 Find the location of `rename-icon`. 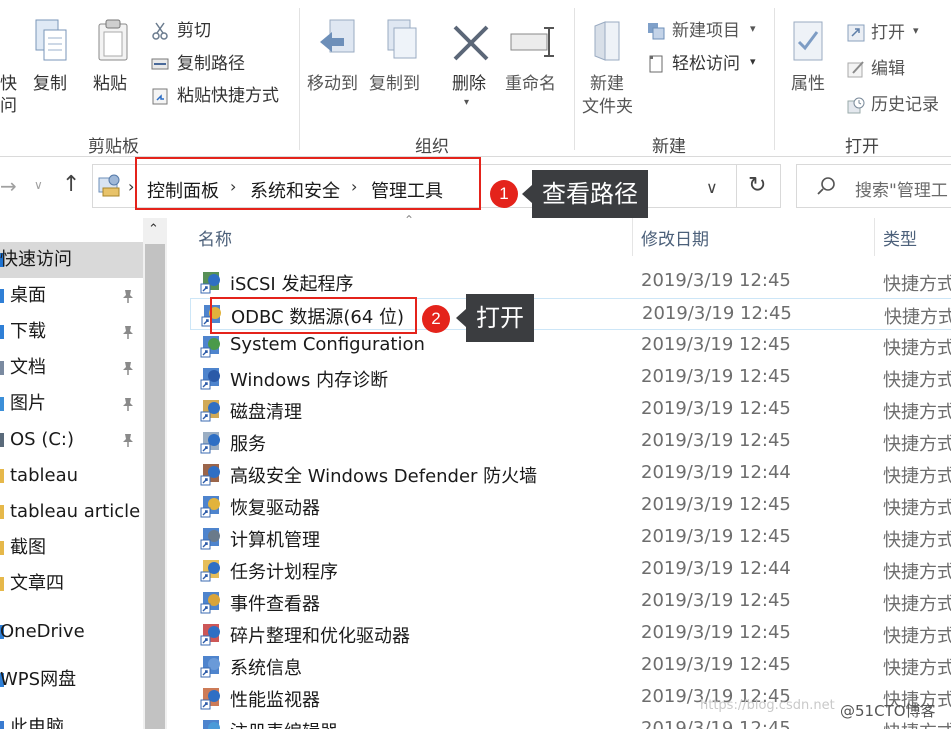

rename-icon is located at coordinates (533, 43).